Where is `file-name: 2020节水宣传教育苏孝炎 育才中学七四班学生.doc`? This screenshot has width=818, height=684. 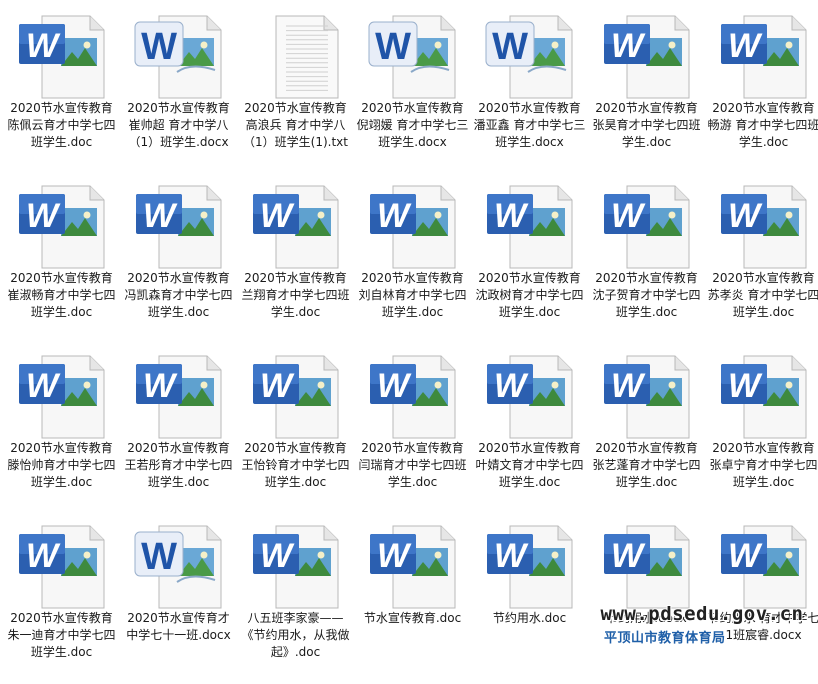 file-name: 2020节水宣传教育苏孝炎 育才中学七四班学生.doc is located at coordinates (762, 295).